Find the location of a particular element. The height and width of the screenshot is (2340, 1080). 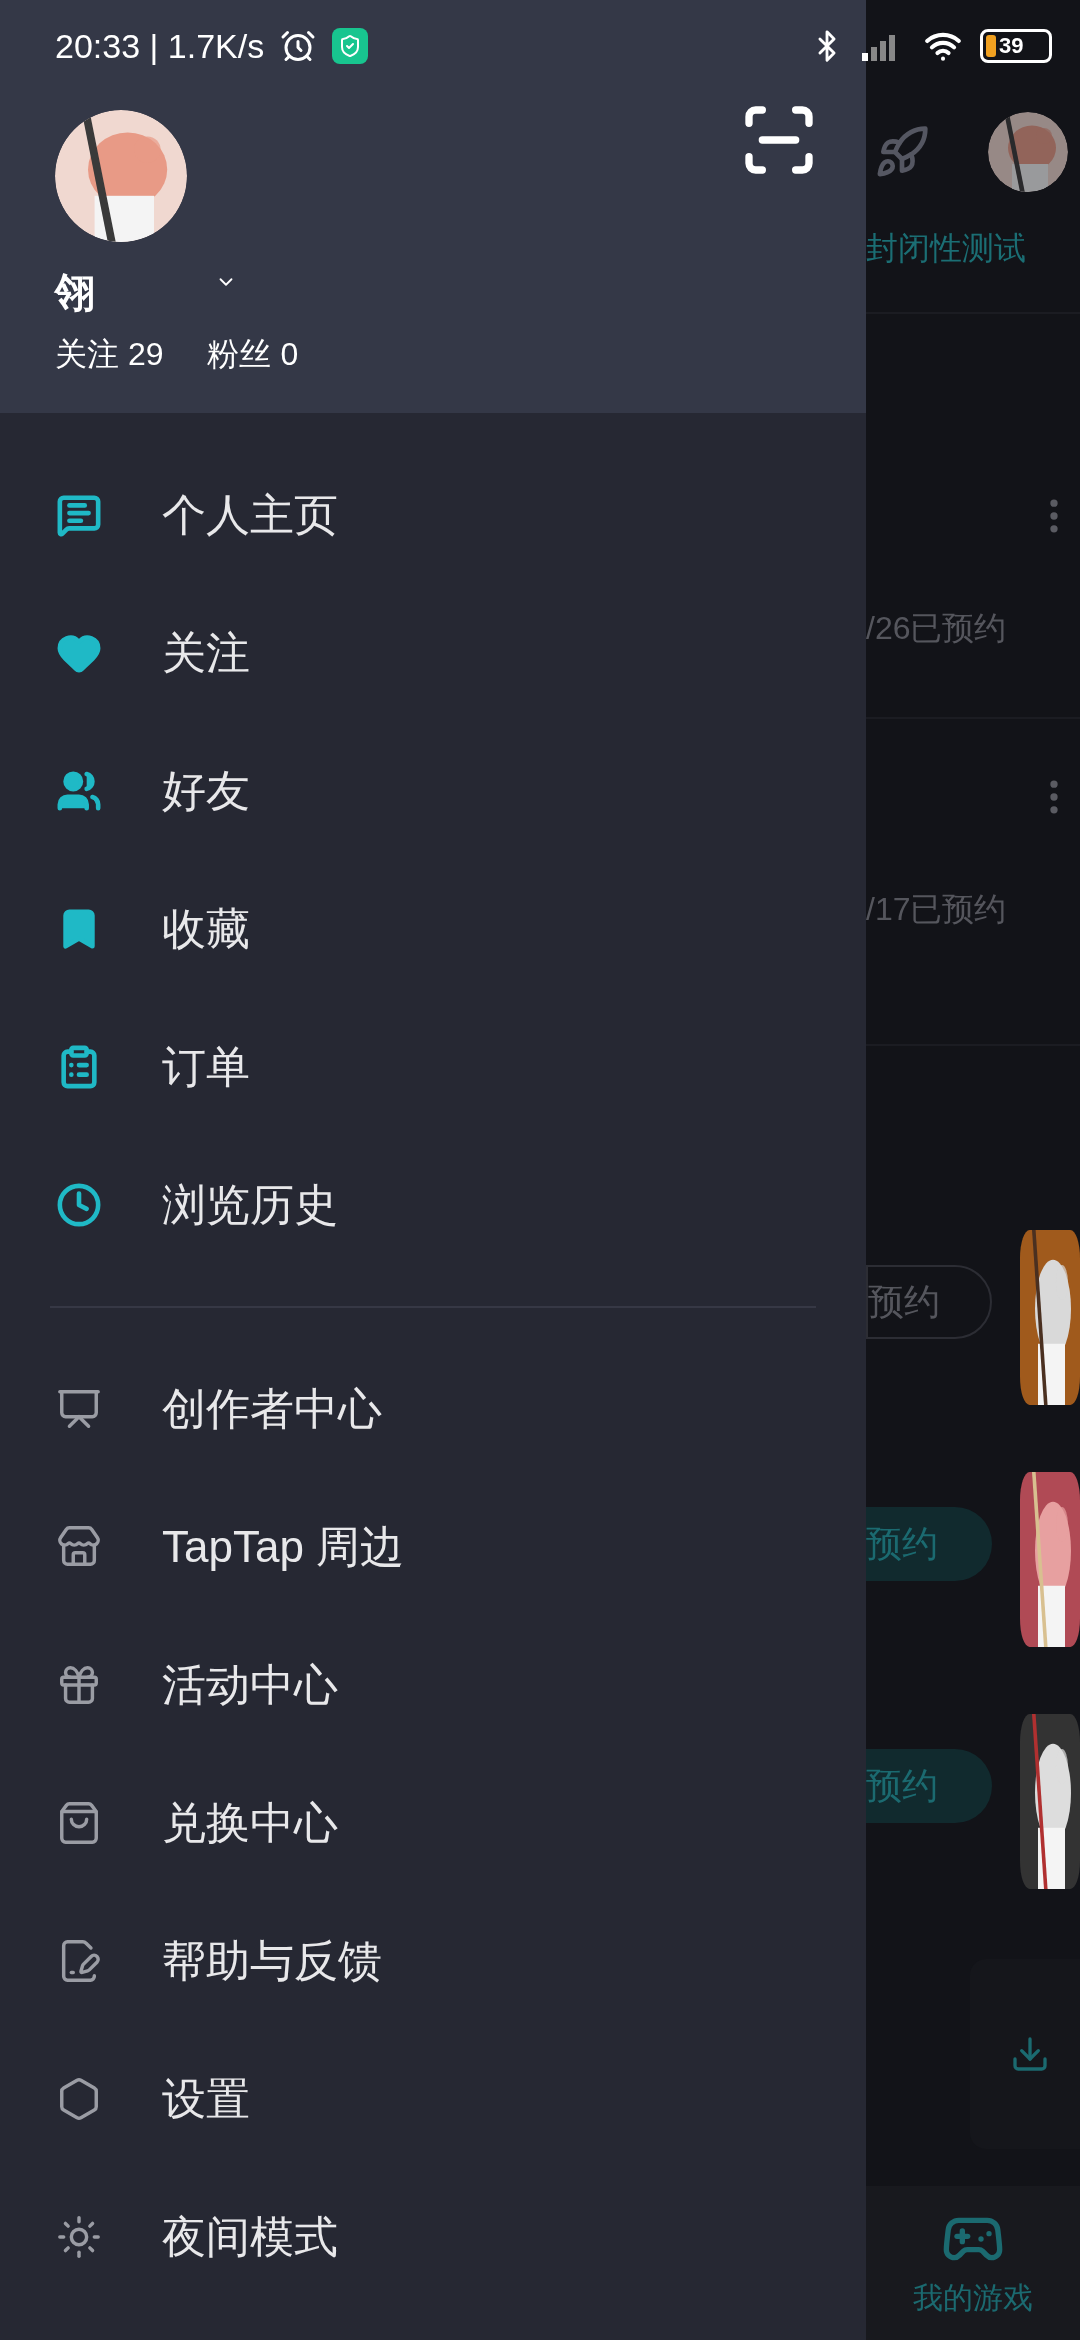

menu-item: 好友 is located at coordinates (433, 791).